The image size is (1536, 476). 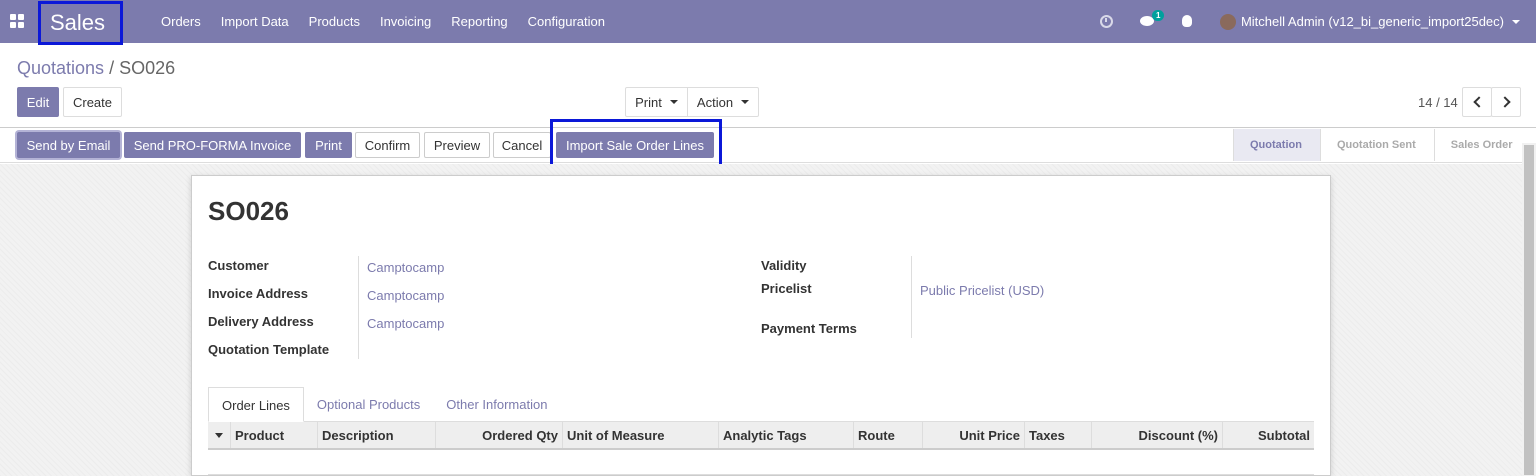 What do you see at coordinates (387, 145) in the screenshot?
I see `confirm-button: Confirm` at bounding box center [387, 145].